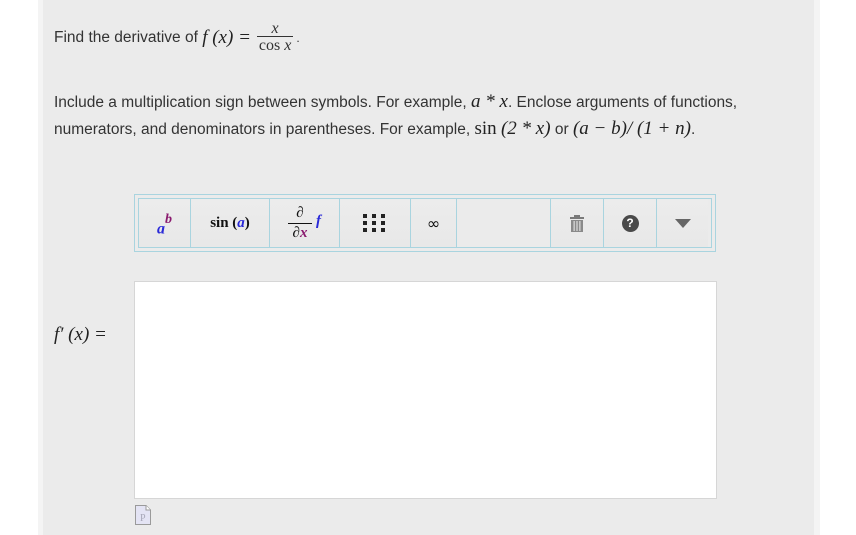 This screenshot has width=856, height=535. What do you see at coordinates (504, 223) in the screenshot?
I see `toolbar-spacer` at bounding box center [504, 223].